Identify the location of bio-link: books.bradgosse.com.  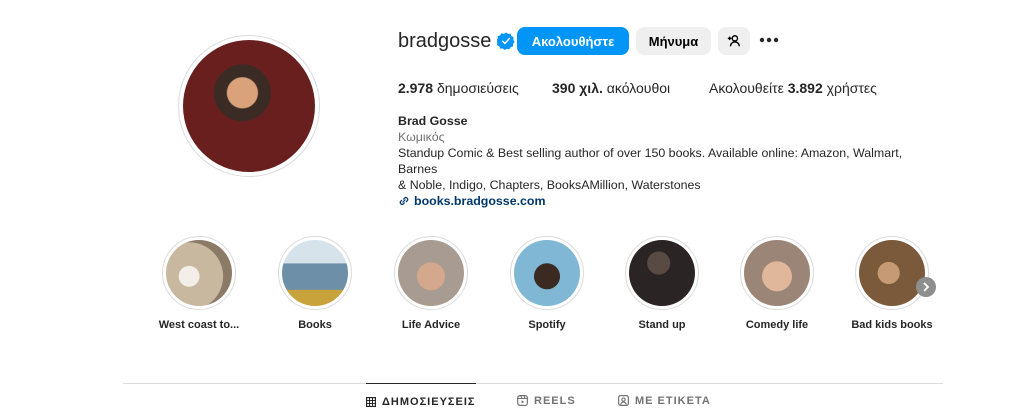
(668, 201).